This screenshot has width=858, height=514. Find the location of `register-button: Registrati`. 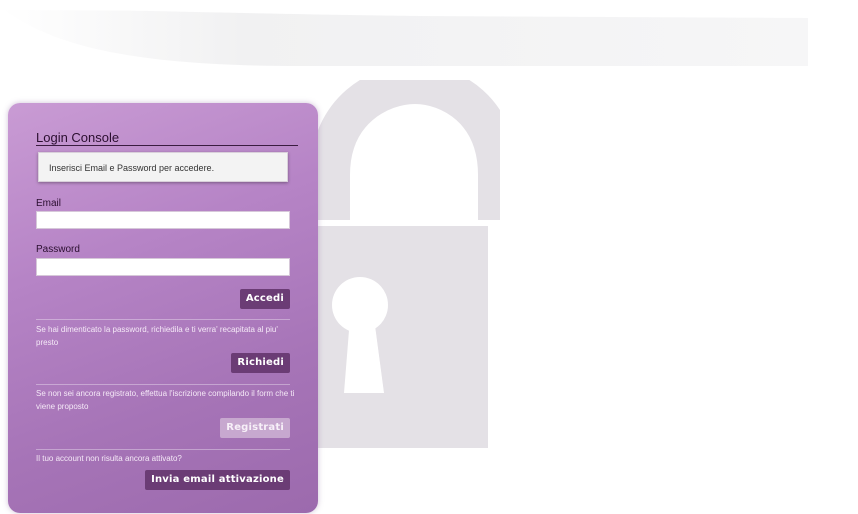

register-button: Registrati is located at coordinates (255, 428).